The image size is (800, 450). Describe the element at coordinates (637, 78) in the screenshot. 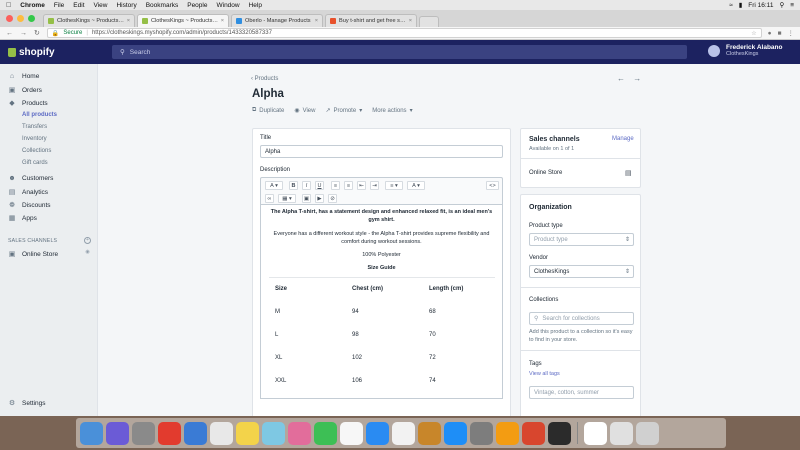

I see `next-product-icon: →` at that location.